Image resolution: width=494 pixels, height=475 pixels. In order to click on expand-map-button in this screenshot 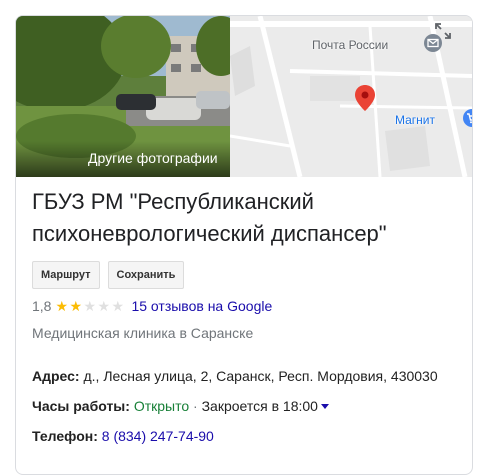, I will do `click(451, 39)`.